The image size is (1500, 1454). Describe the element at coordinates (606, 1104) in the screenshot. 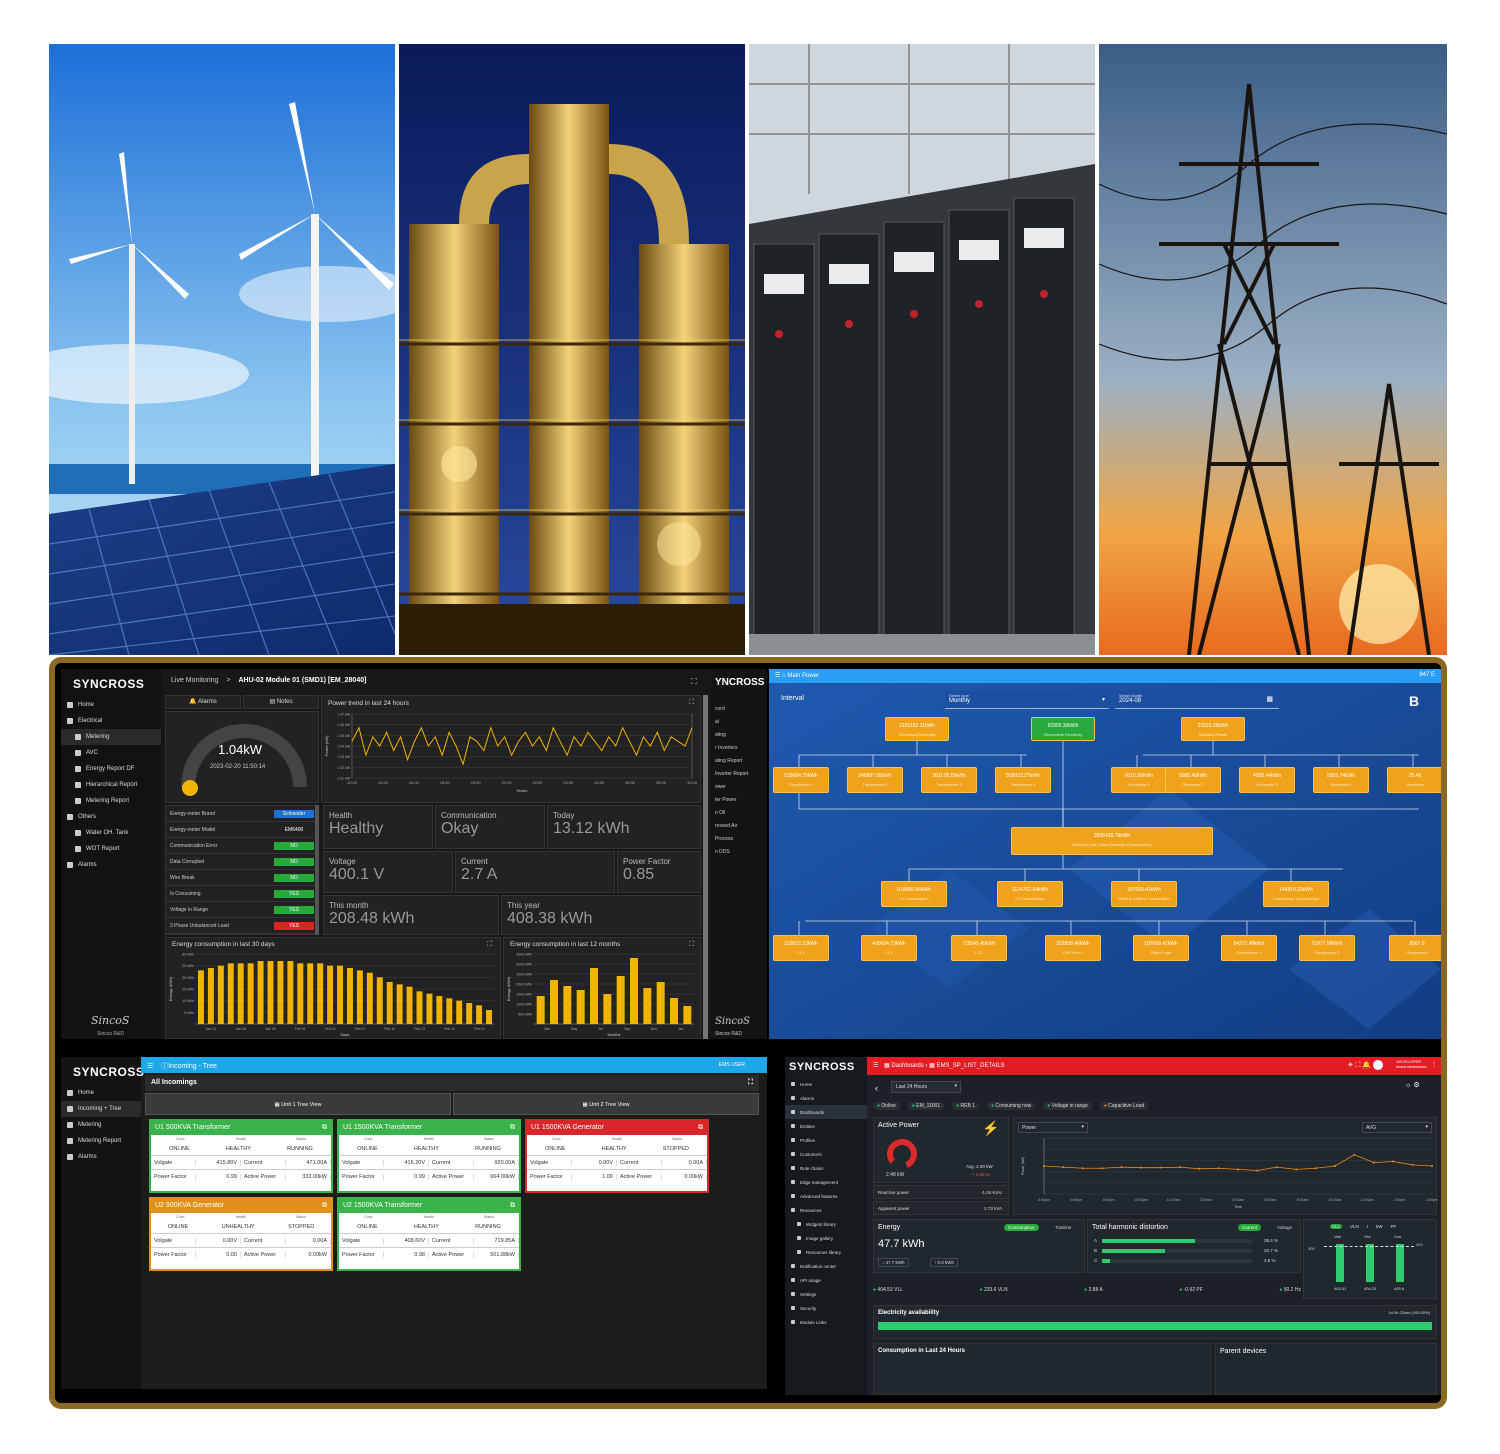

I see `tab-unit-2: ▦ Unit 2 Tree View` at that location.